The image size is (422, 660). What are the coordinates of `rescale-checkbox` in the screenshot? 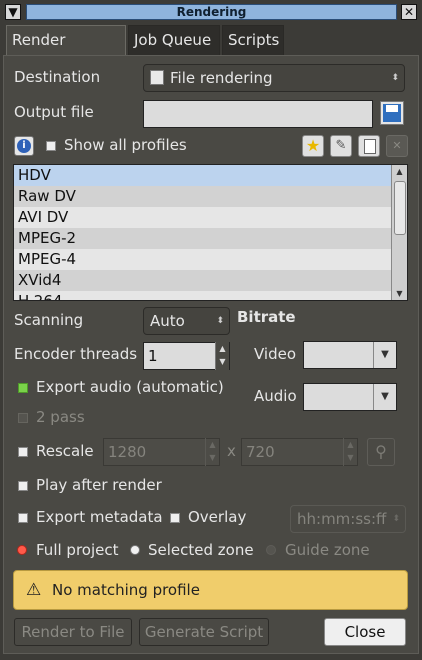 It's located at (23, 452).